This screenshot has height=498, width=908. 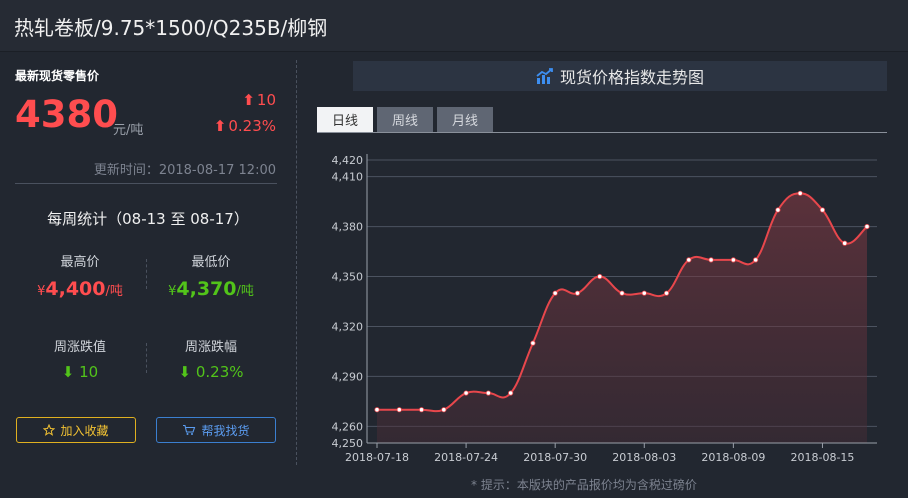 I want to click on weekly-pct-value: ⬇ 0.23%, so click(x=211, y=372).